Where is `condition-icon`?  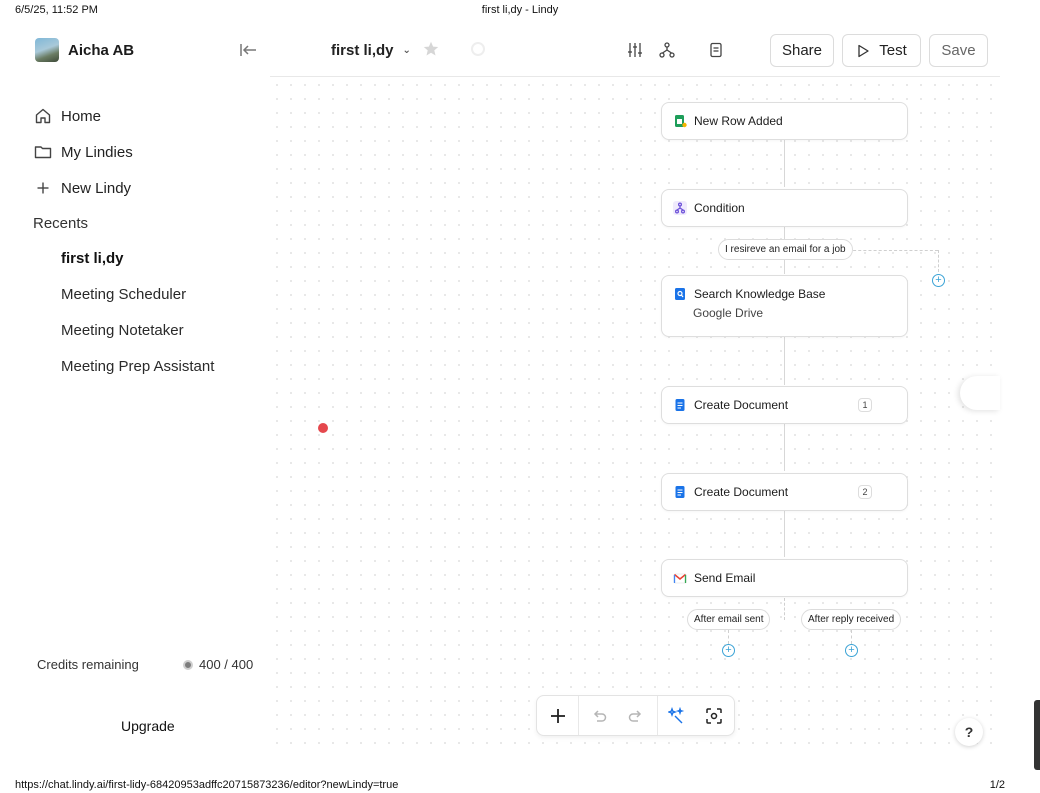
condition-icon is located at coordinates (680, 208).